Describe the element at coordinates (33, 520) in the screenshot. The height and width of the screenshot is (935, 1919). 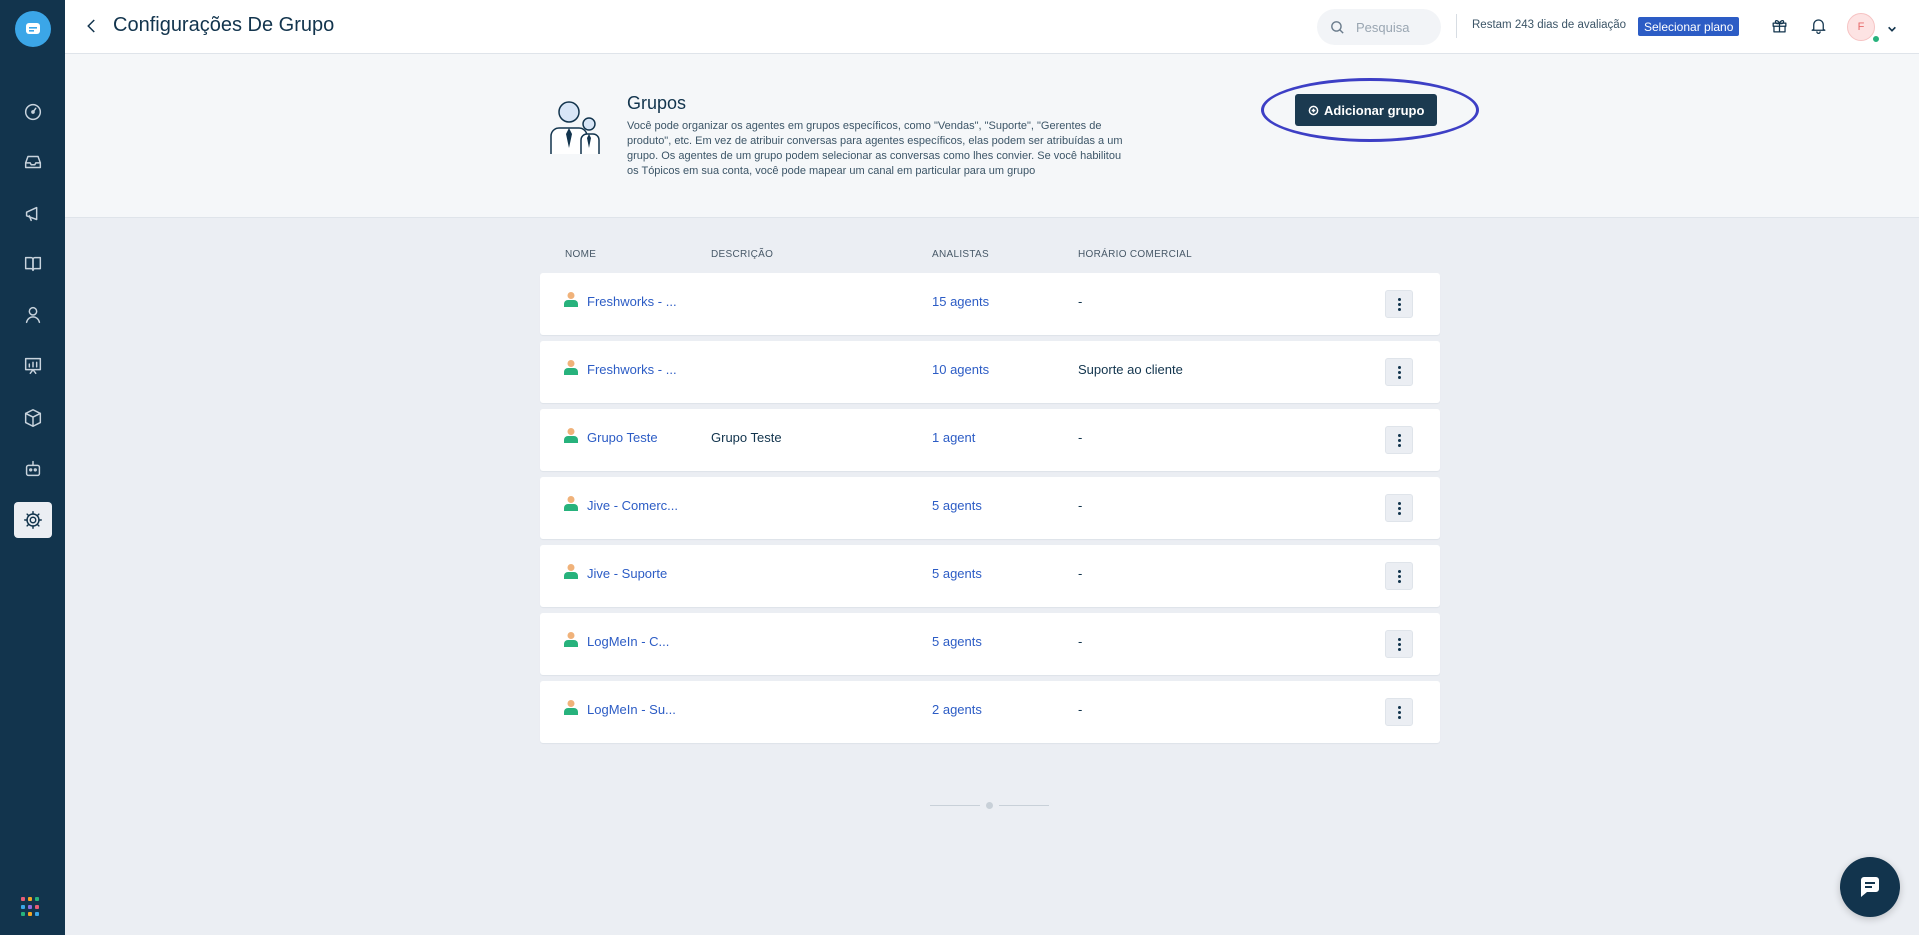
I see `settings-gear-icon` at that location.